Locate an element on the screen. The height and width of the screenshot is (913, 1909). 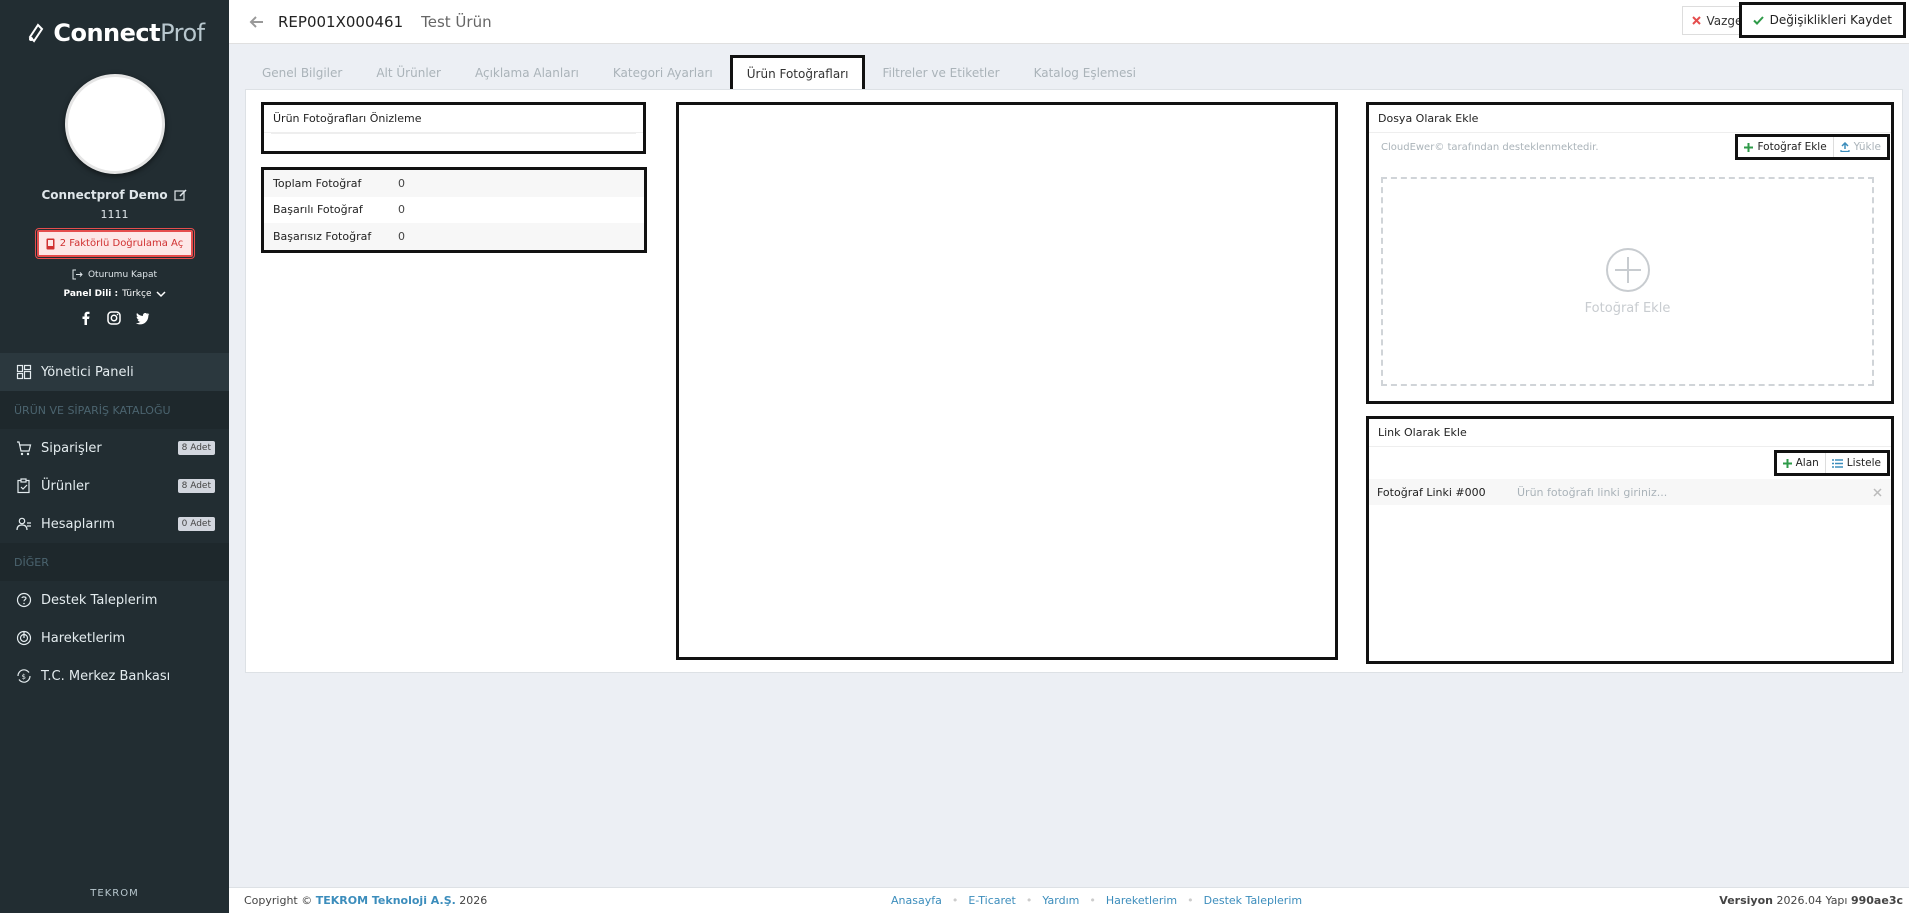
save-changes-button: Değişiklikleri Kaydet is located at coordinates (1822, 20).